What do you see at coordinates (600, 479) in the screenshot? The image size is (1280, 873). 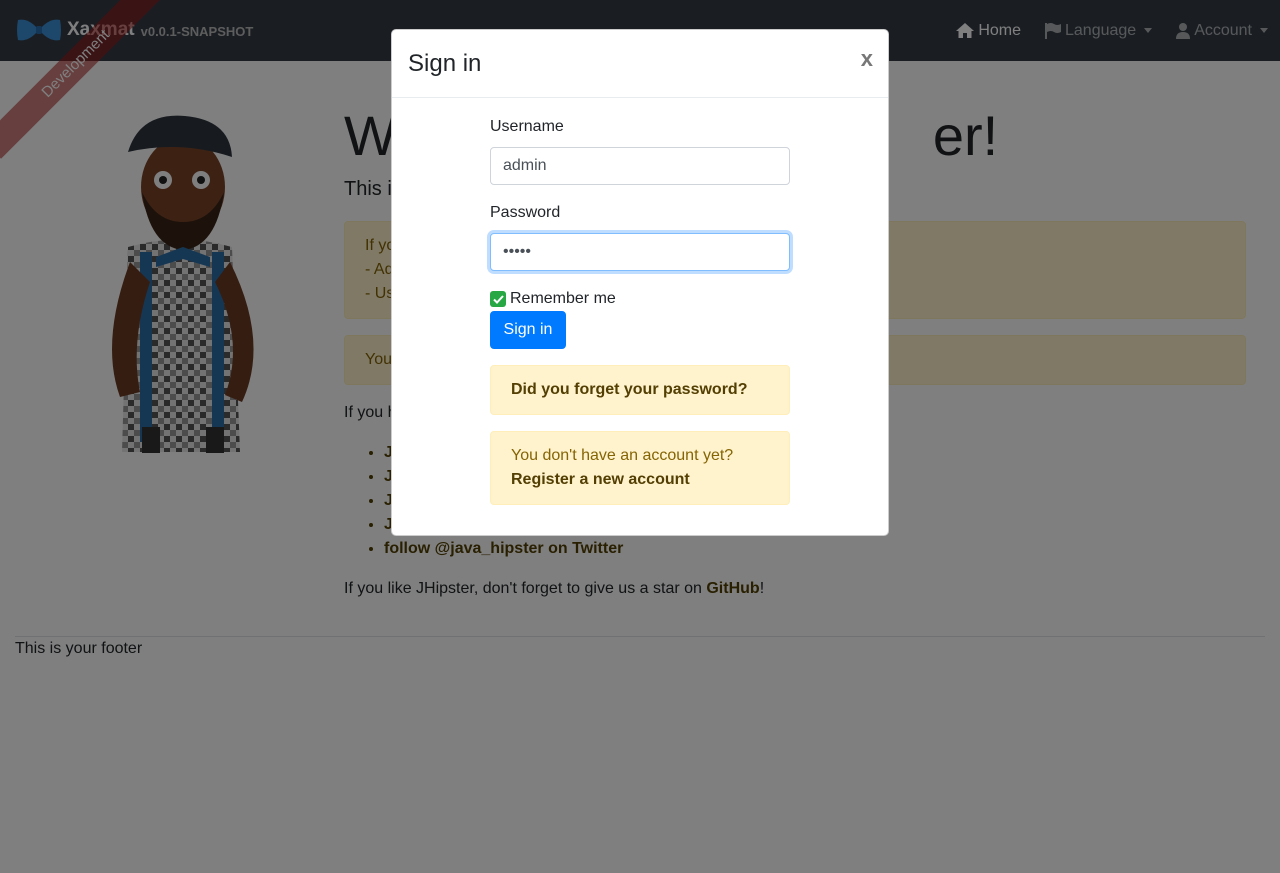 I see `register-link: Register a new account` at bounding box center [600, 479].